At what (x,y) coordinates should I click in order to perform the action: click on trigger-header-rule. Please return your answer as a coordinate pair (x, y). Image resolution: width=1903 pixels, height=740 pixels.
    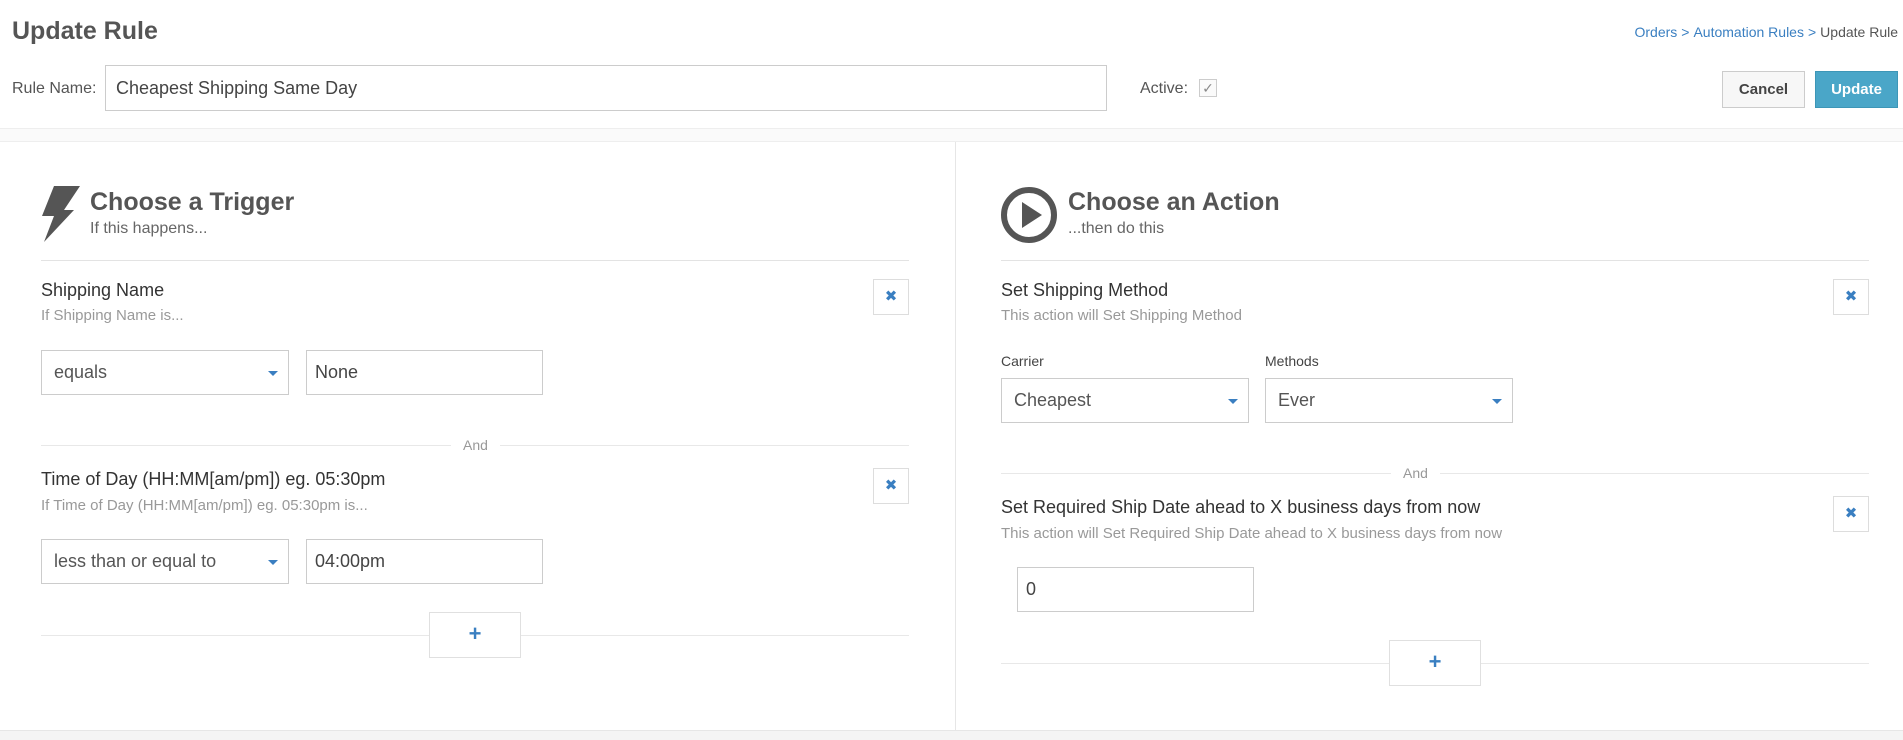
    Looking at the image, I should click on (475, 260).